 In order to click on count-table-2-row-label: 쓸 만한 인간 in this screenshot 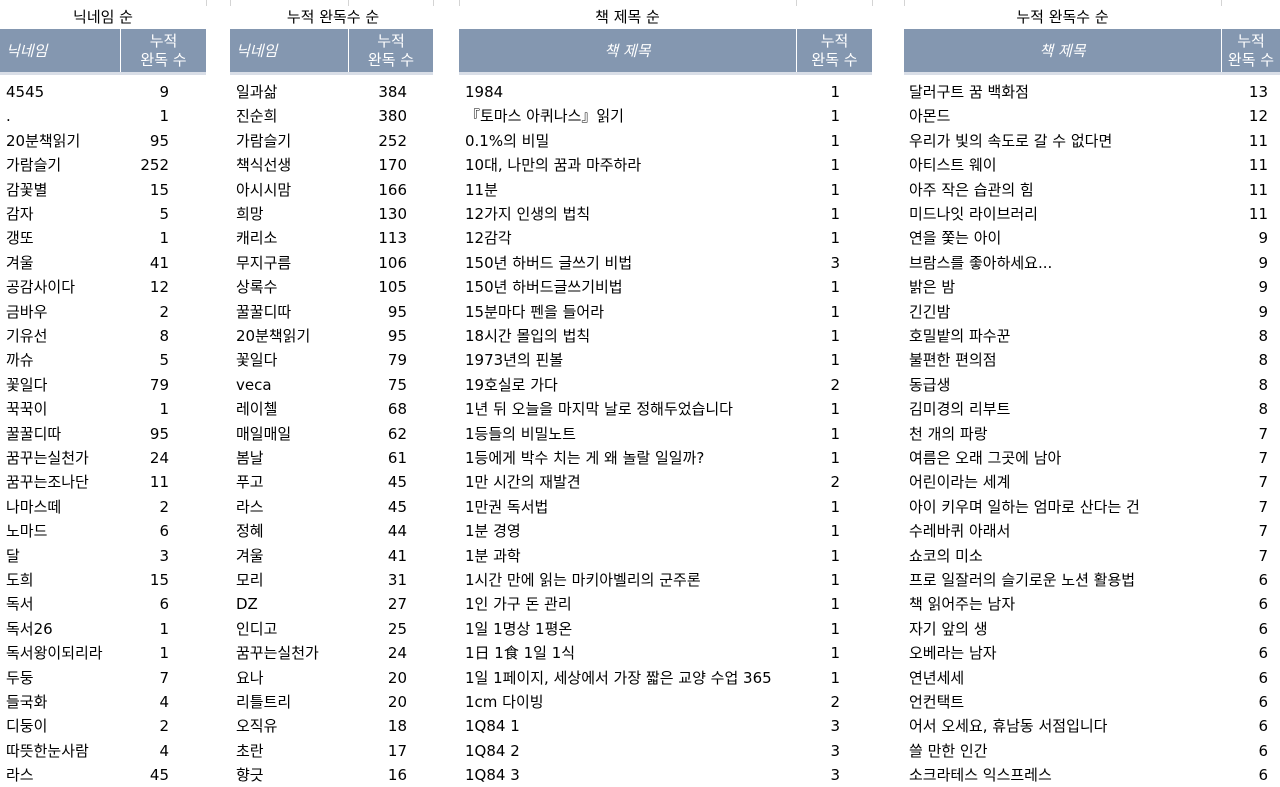, I will do `click(1065, 751)`.